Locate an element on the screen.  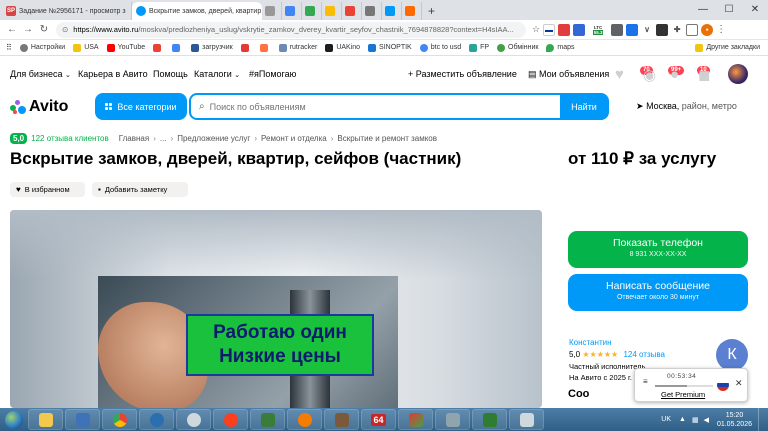
all-categories-button: Все категории is located at coordinates (141, 106).